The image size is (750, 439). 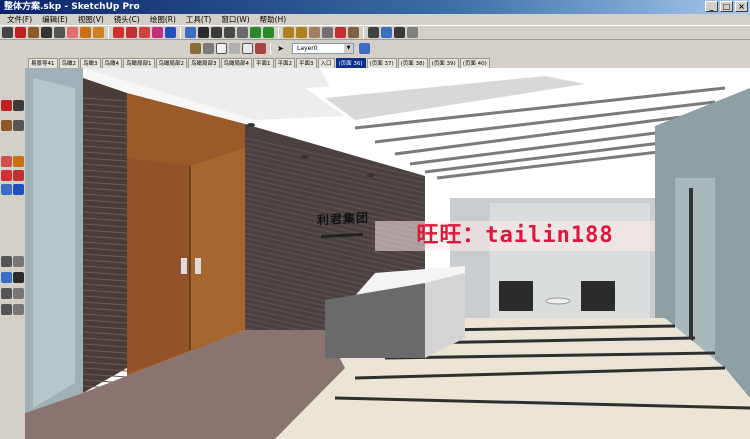 I want to click on scene-tab: (页面 38), so click(x=412, y=63).